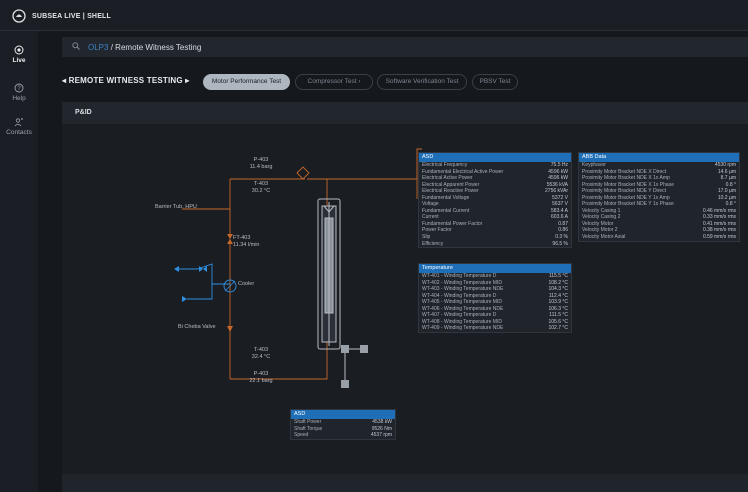  What do you see at coordinates (261, 357) in the screenshot?
I see `value: 32.4 °C` at bounding box center [261, 357].